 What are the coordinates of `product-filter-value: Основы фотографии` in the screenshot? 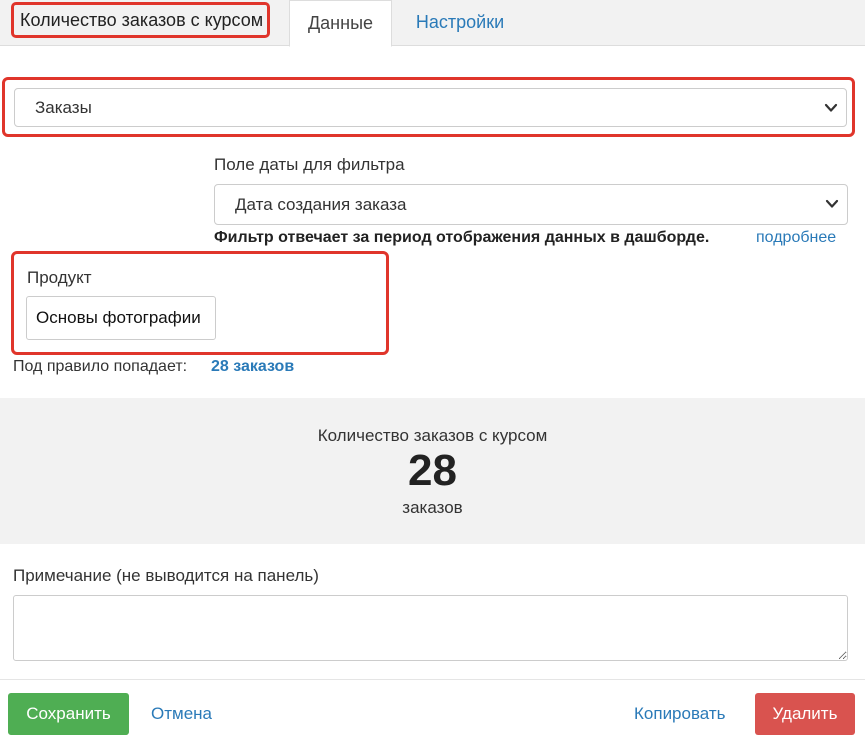 It's located at (121, 318).